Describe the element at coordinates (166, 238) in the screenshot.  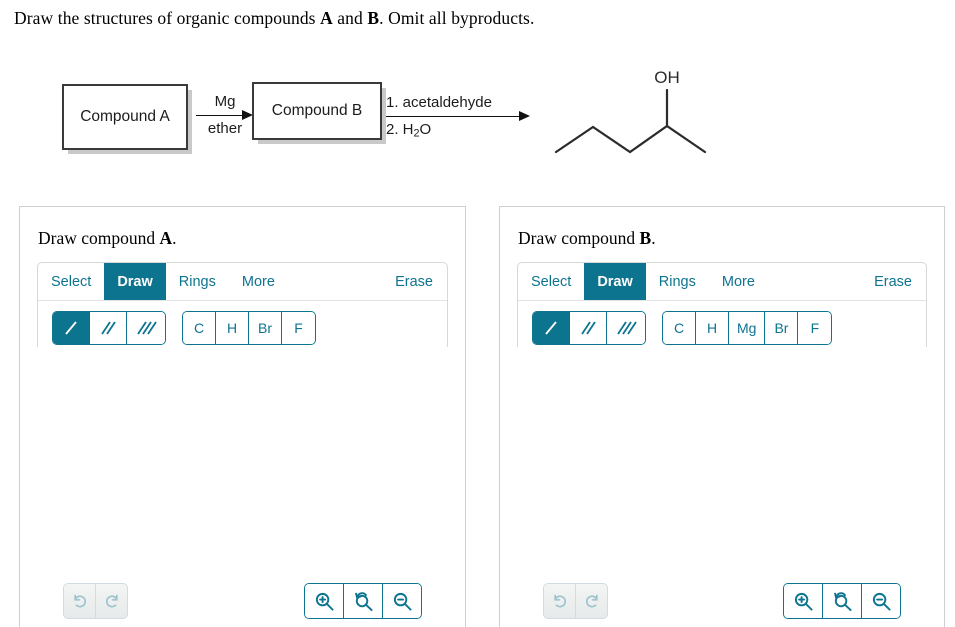
I see `panel-a-title-bold: A` at that location.